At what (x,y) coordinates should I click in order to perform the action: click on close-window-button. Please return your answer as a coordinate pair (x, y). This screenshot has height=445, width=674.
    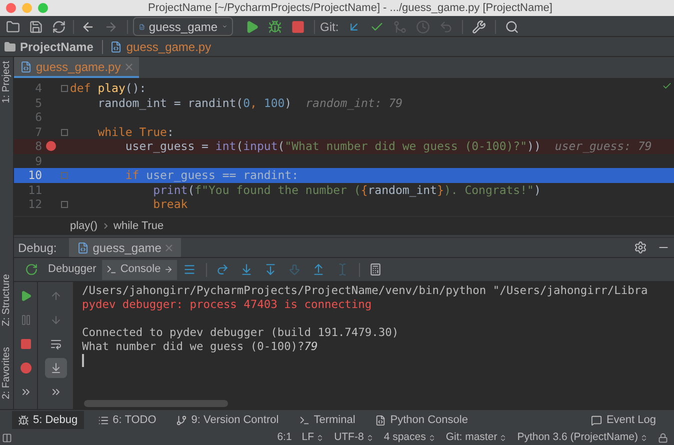
    Looking at the image, I should click on (11, 8).